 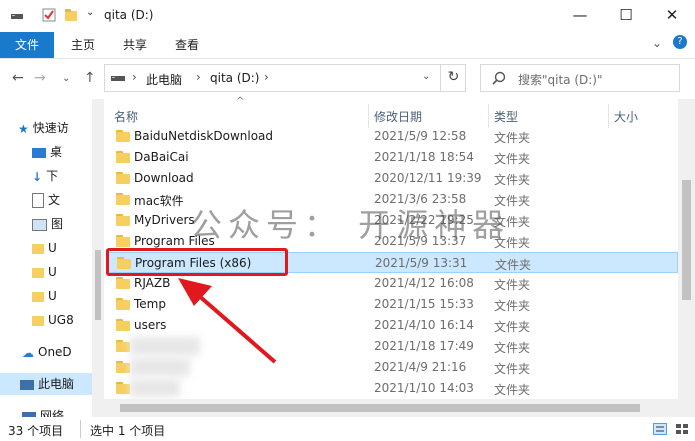 What do you see at coordinates (38, 200) in the screenshot?
I see `document-icon` at bounding box center [38, 200].